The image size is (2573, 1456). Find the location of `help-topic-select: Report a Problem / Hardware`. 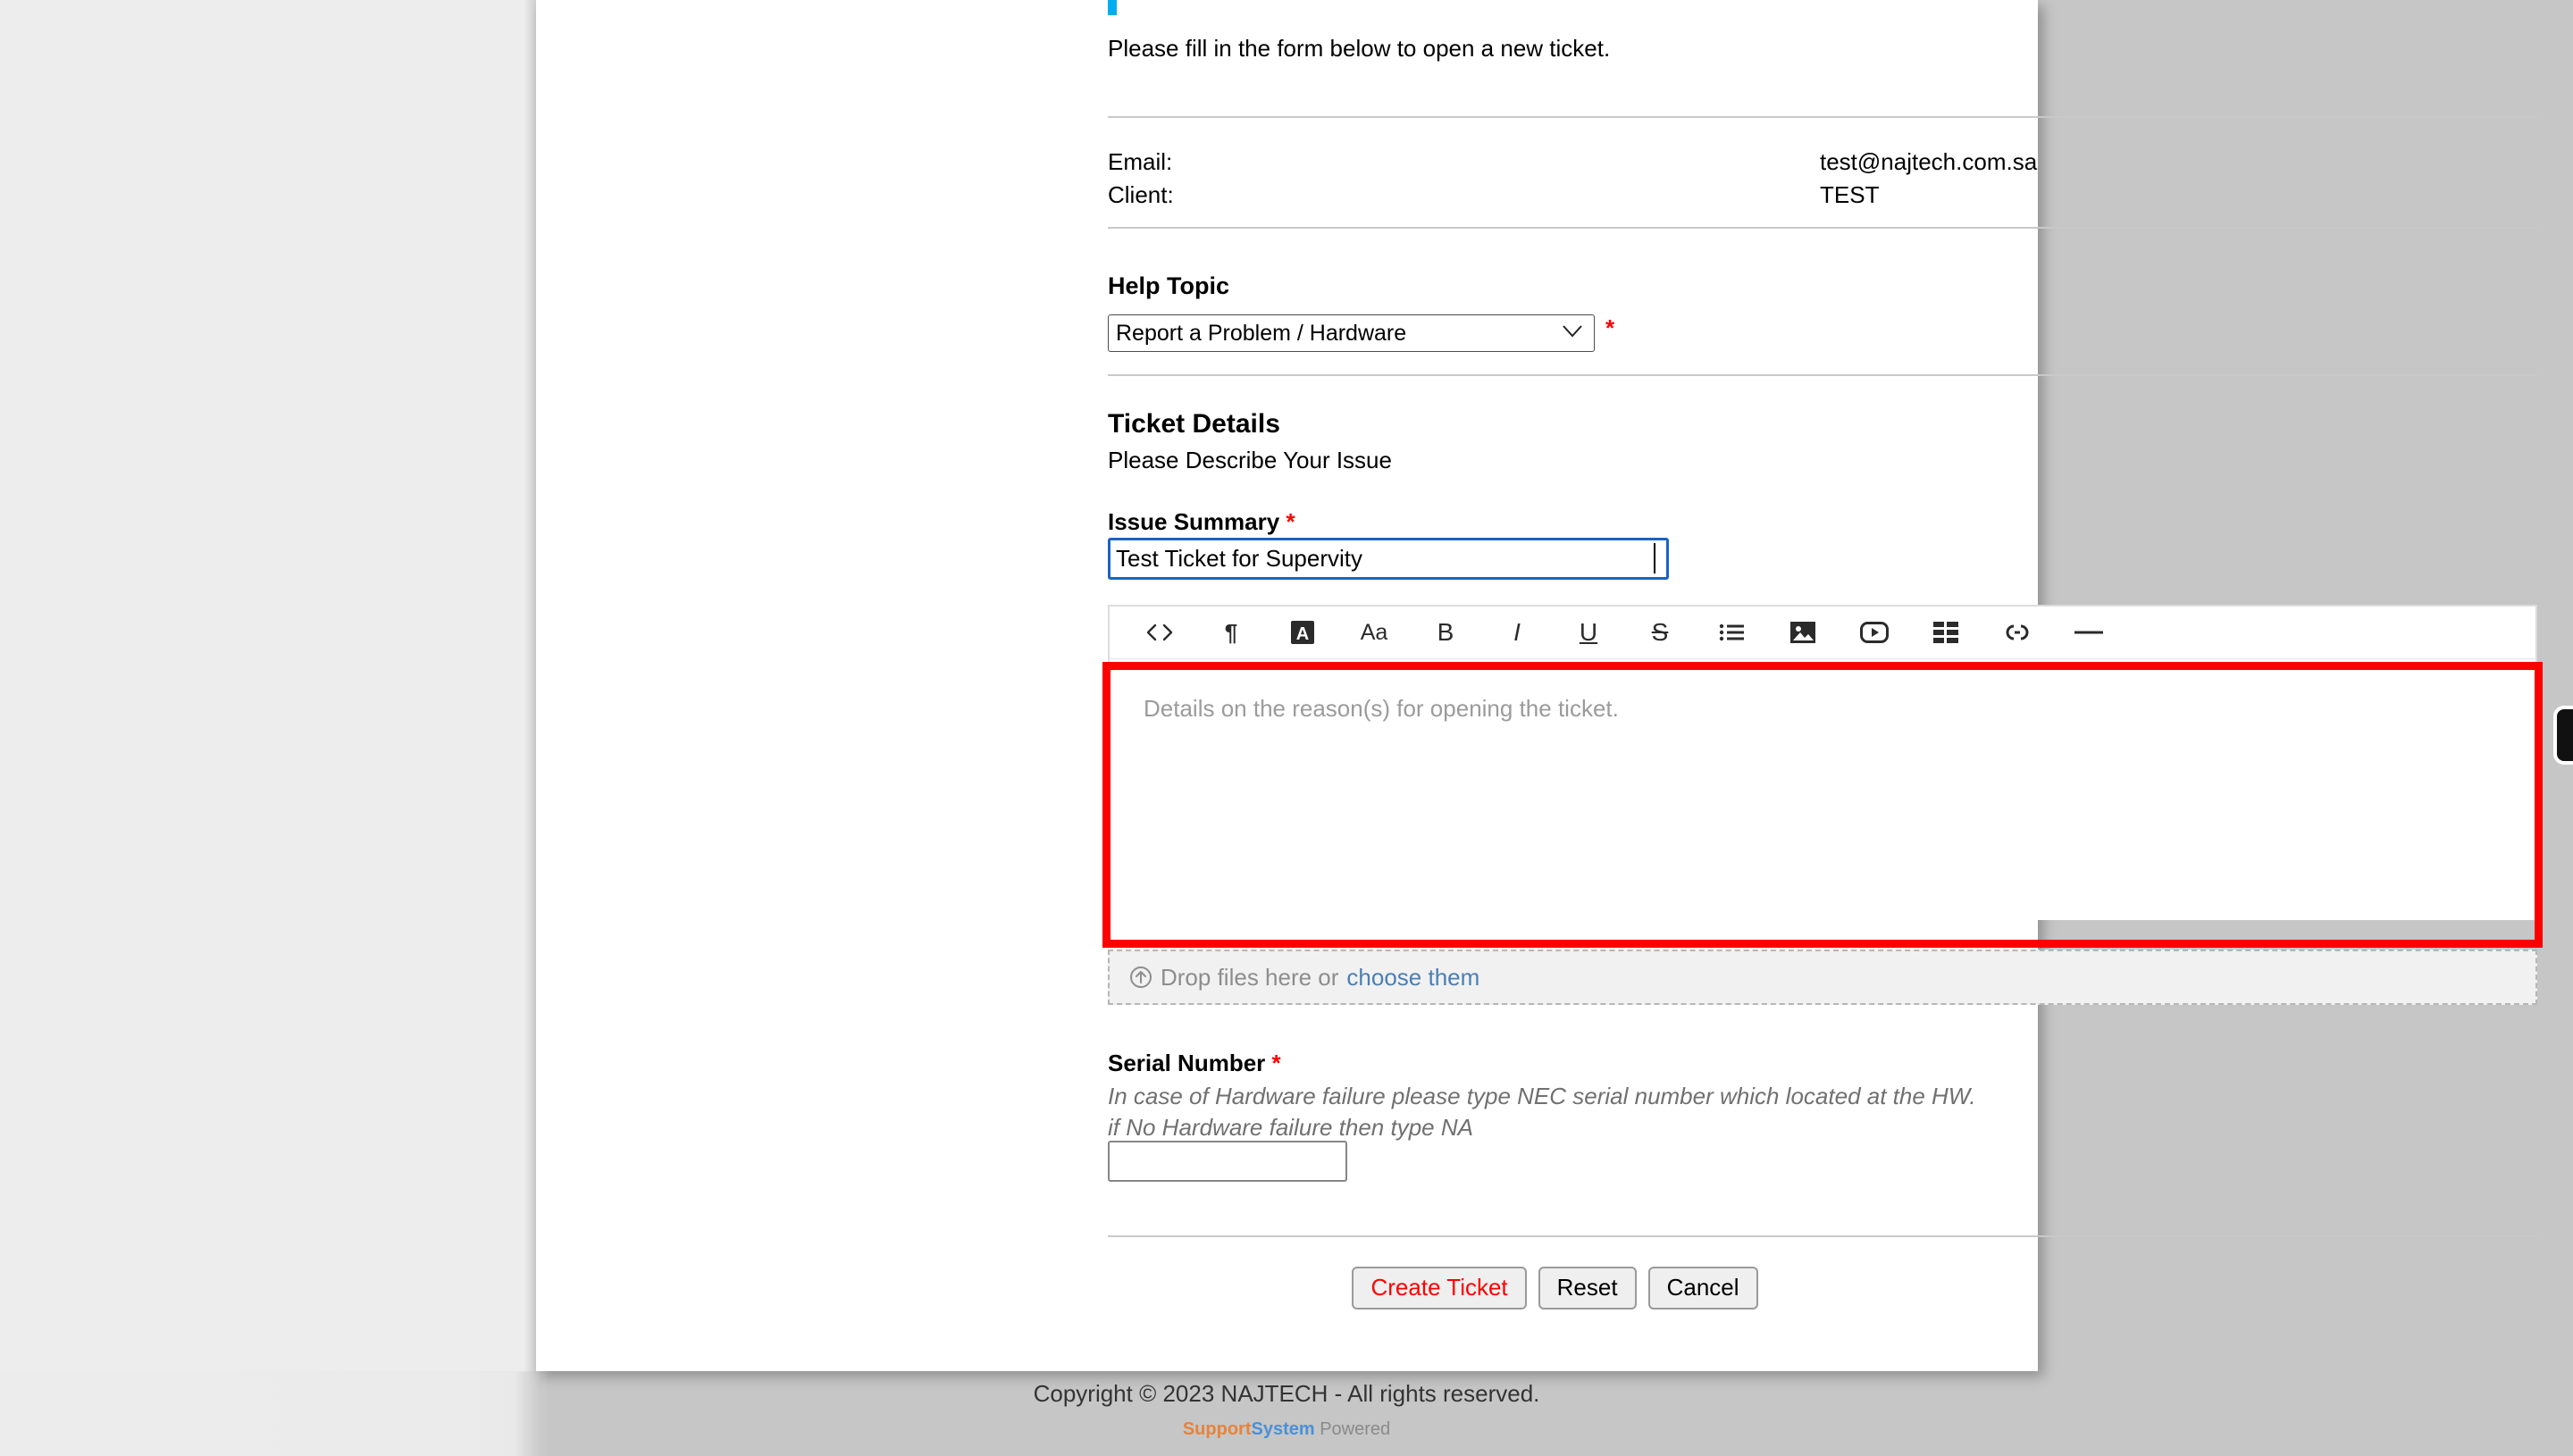

help-topic-select: Report a Problem / Hardware is located at coordinates (1351, 333).